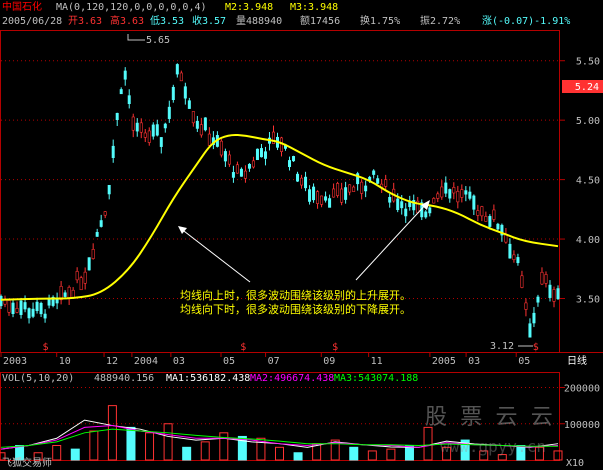 The height and width of the screenshot is (470, 603). What do you see at coordinates (85, 21) in the screenshot?
I see `quote-open: 开3.63` at bounding box center [85, 21].